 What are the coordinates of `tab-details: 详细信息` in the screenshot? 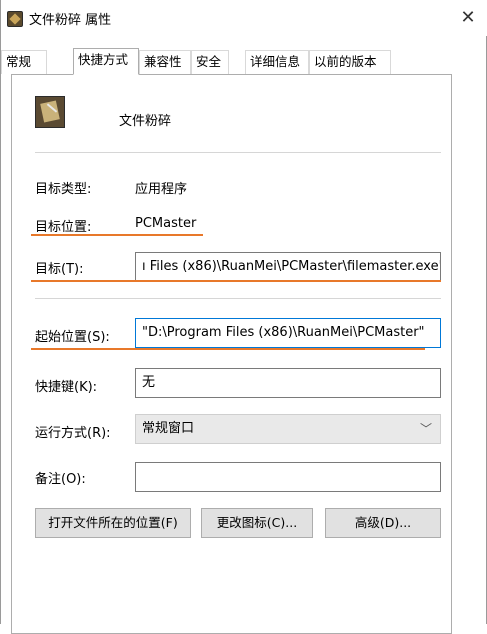 It's located at (277, 62).